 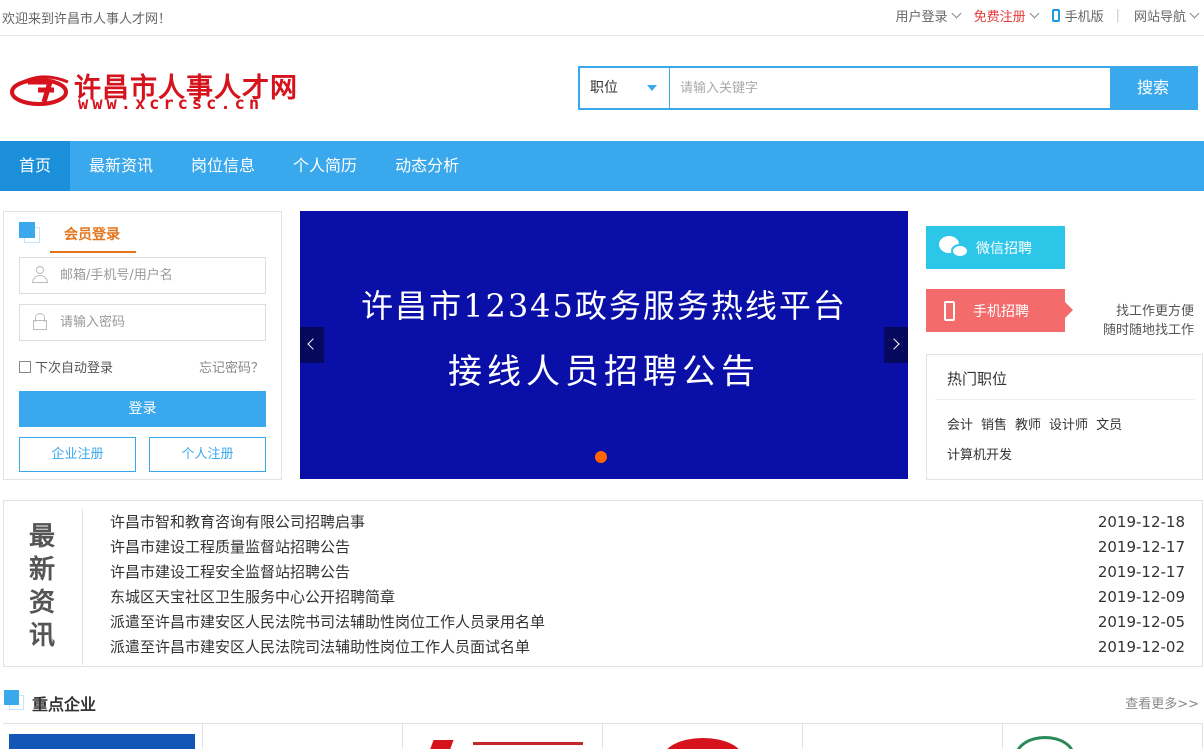 What do you see at coordinates (929, 15) in the screenshot?
I see `user-login-menu: 用户登录` at bounding box center [929, 15].